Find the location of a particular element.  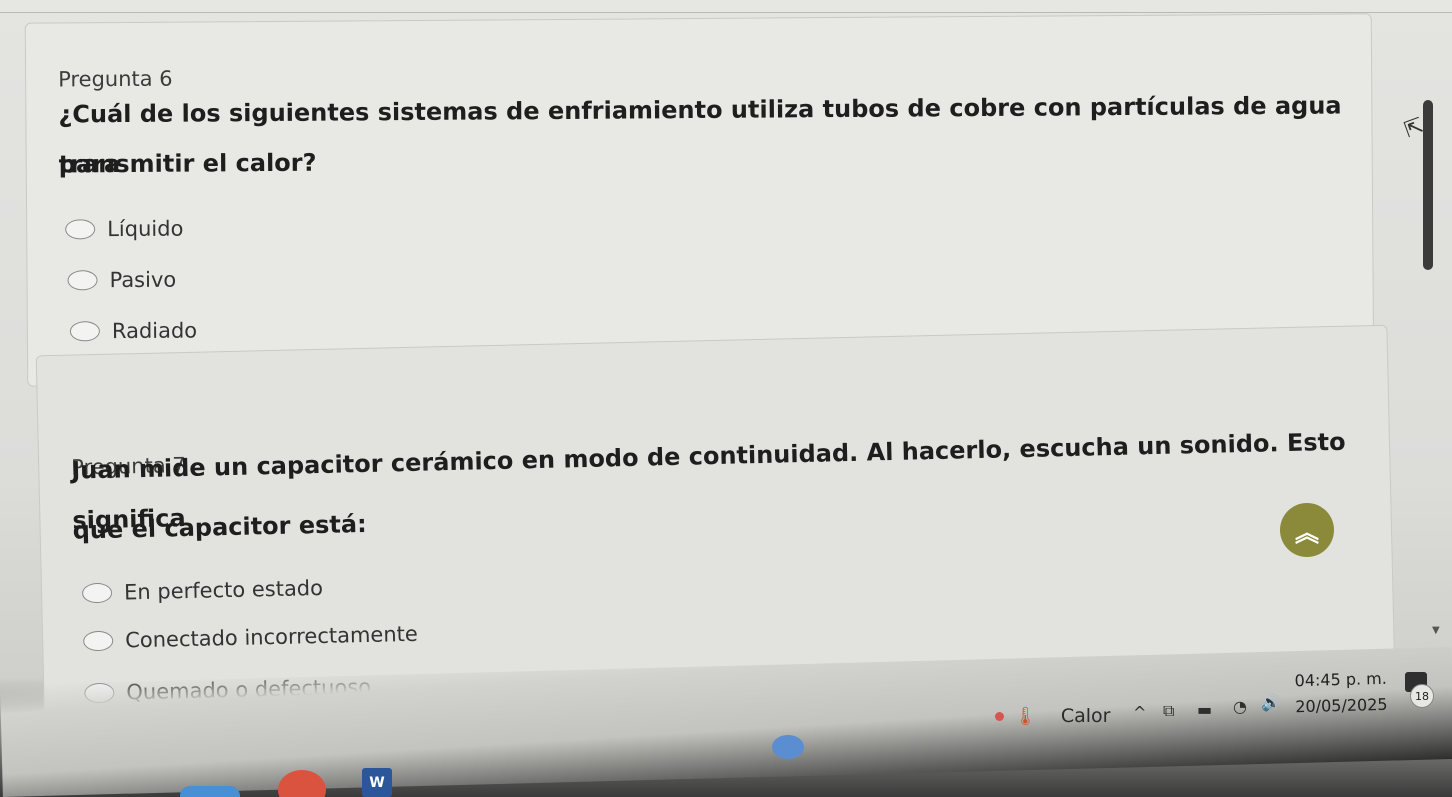

weather-label: Calor is located at coordinates (1085, 716).